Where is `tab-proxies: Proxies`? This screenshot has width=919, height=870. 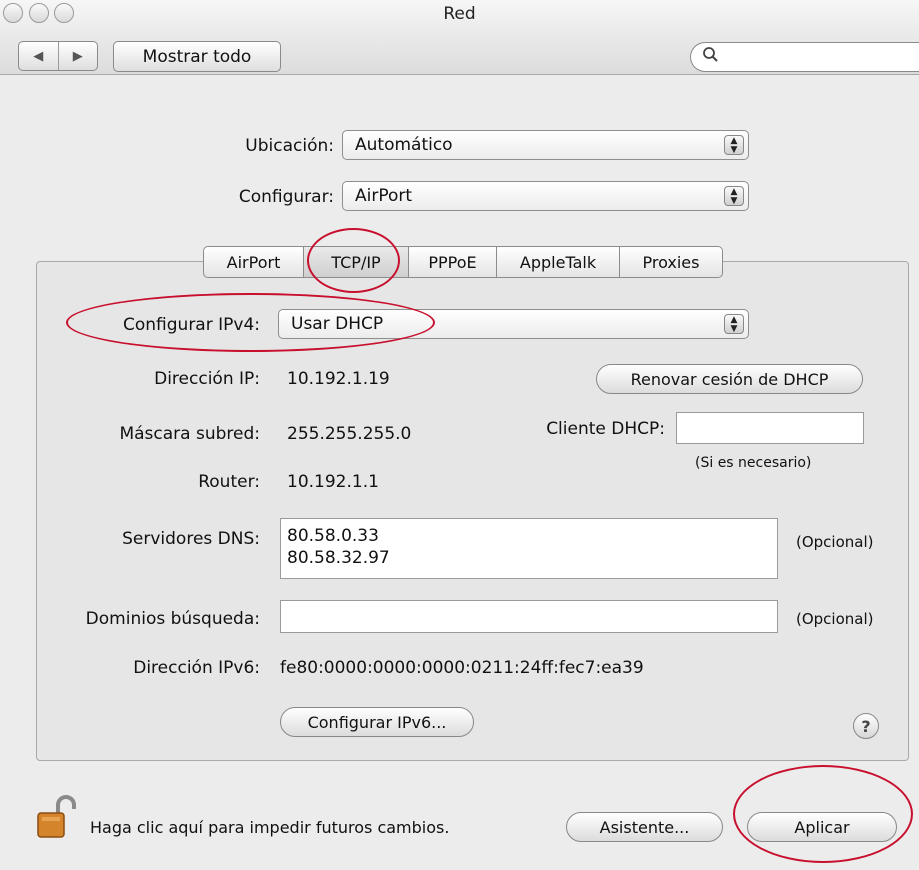 tab-proxies: Proxies is located at coordinates (671, 262).